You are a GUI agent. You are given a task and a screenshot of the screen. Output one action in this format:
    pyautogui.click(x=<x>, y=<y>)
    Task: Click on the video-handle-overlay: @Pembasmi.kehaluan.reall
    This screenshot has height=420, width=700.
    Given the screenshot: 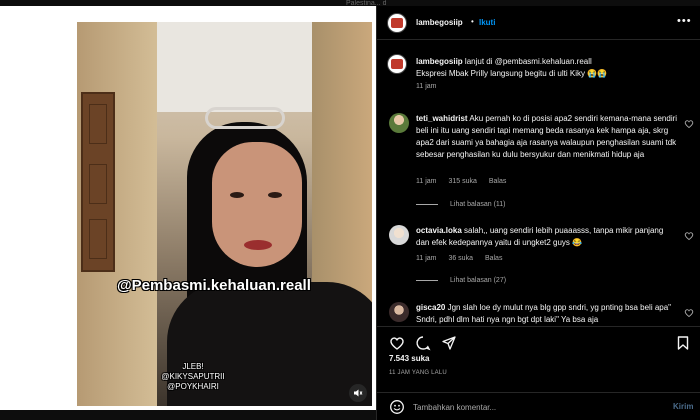 What is the action you would take?
    pyautogui.click(x=214, y=285)
    